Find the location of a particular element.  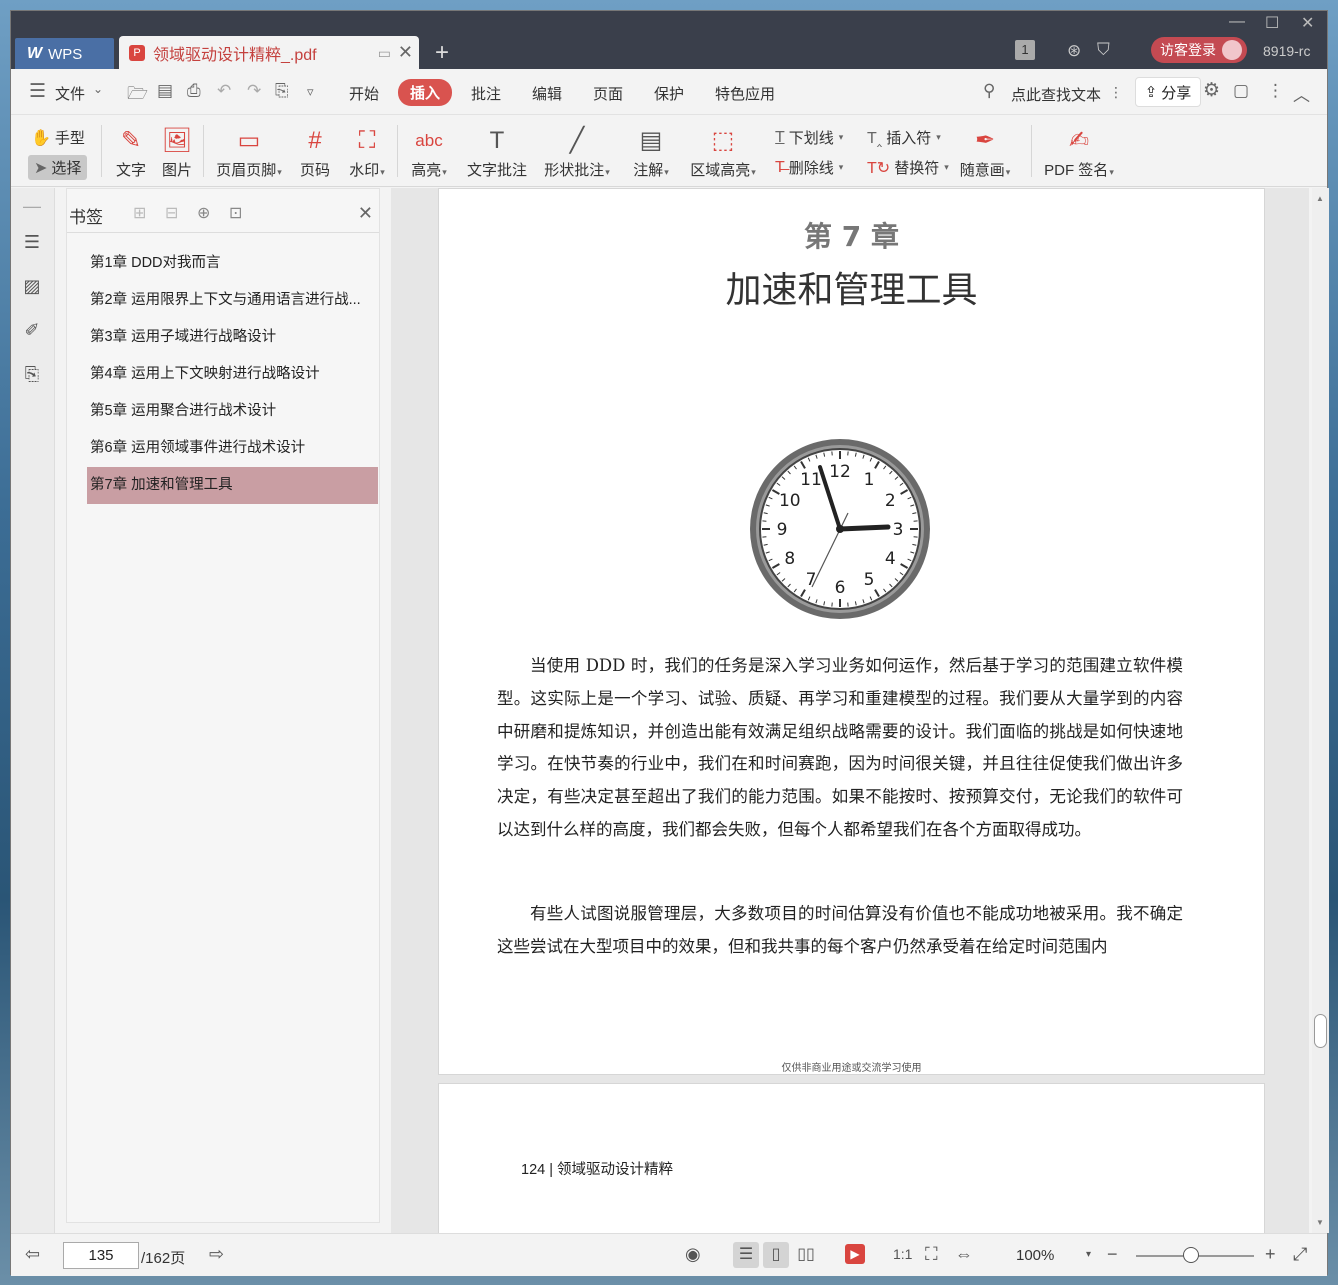

zoom-dropdown-icon: ▾ is located at coordinates (1088, 1254).